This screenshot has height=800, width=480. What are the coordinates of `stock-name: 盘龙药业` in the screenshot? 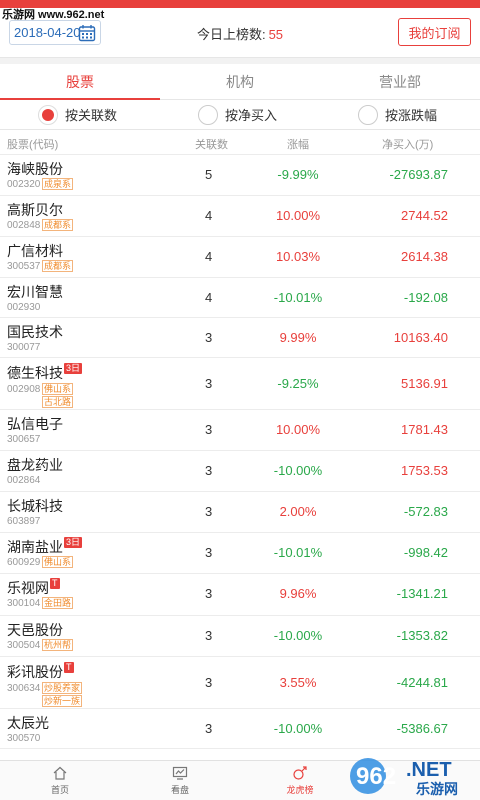 It's located at (35, 465).